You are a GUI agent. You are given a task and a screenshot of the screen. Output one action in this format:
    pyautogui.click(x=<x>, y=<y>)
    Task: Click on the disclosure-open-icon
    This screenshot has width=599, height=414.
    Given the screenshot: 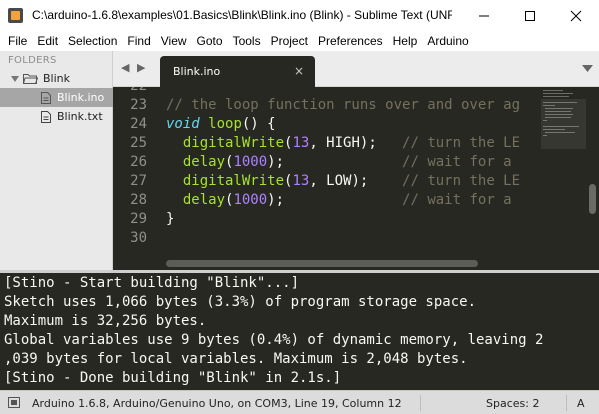 What is the action you would take?
    pyautogui.click(x=15, y=78)
    